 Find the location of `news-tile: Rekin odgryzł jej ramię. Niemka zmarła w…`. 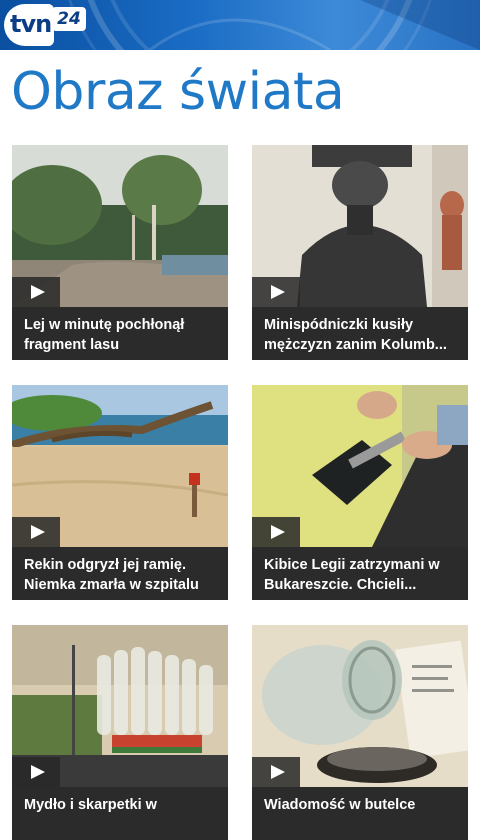

news-tile: Rekin odgryzł jej ramię. Niemka zmarła w… is located at coordinates (120, 492).